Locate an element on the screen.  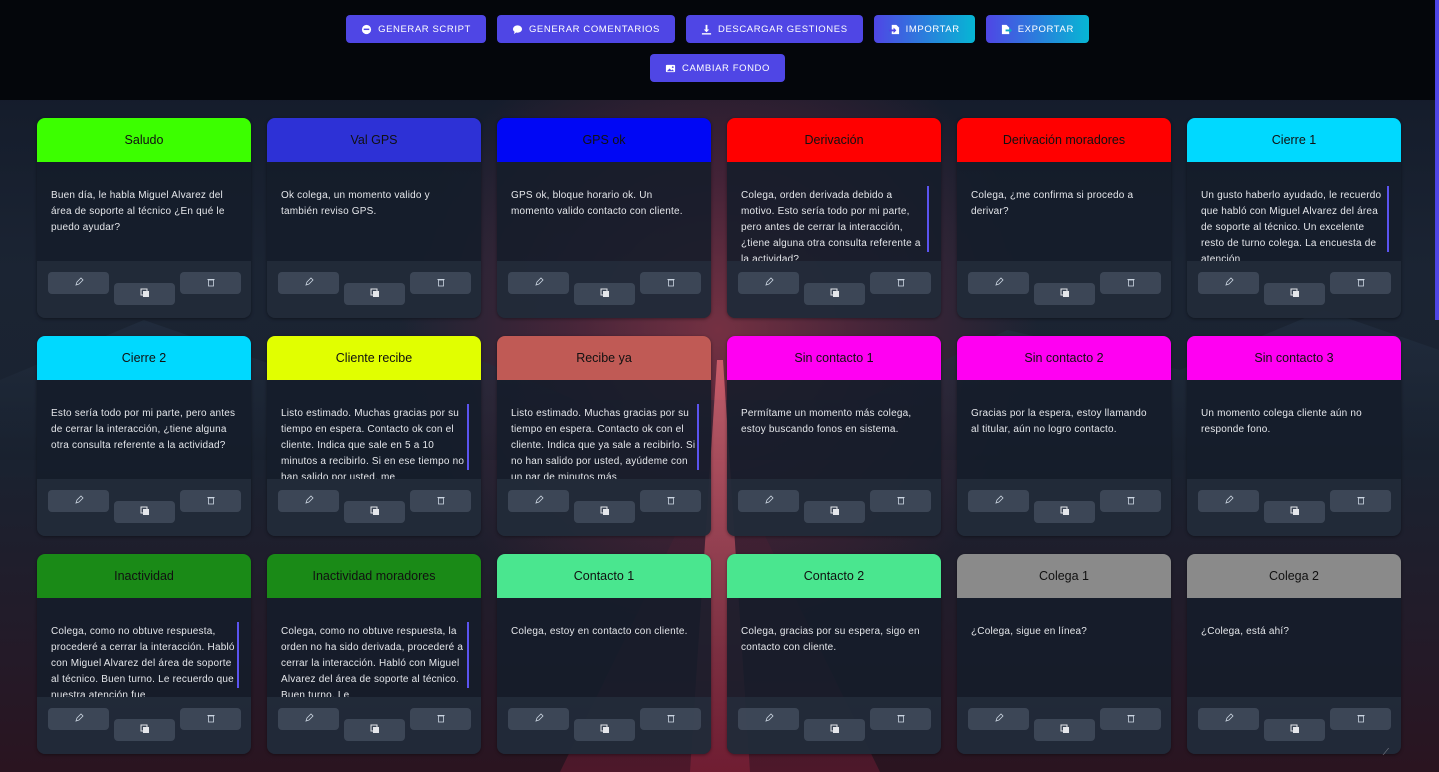
exportar-button: Exportar is located at coordinates (1037, 29).